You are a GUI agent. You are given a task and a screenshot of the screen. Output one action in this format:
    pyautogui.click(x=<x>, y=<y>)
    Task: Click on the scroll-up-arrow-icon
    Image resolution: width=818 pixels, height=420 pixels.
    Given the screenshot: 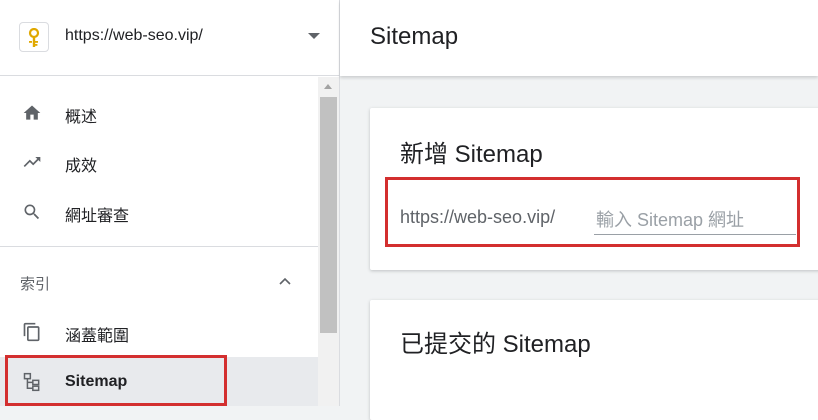 What is the action you would take?
    pyautogui.click(x=328, y=86)
    